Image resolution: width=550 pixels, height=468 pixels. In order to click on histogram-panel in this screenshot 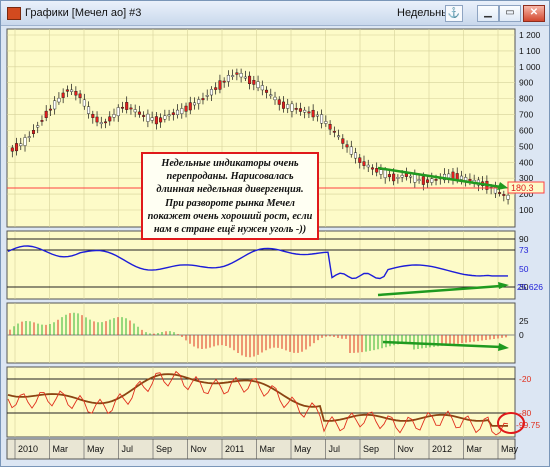, I will do `click(261, 333)`.